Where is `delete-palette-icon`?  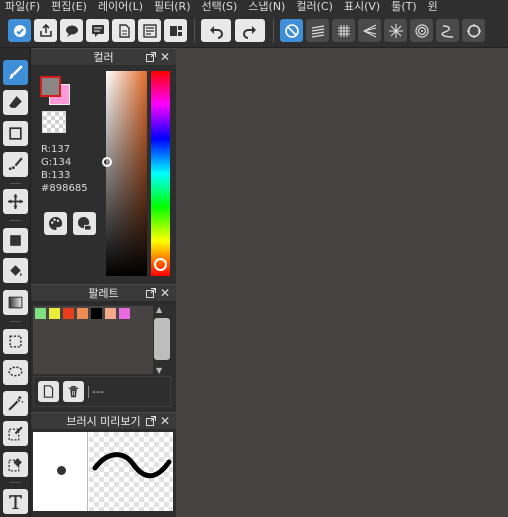 delete-palette-icon is located at coordinates (73, 391).